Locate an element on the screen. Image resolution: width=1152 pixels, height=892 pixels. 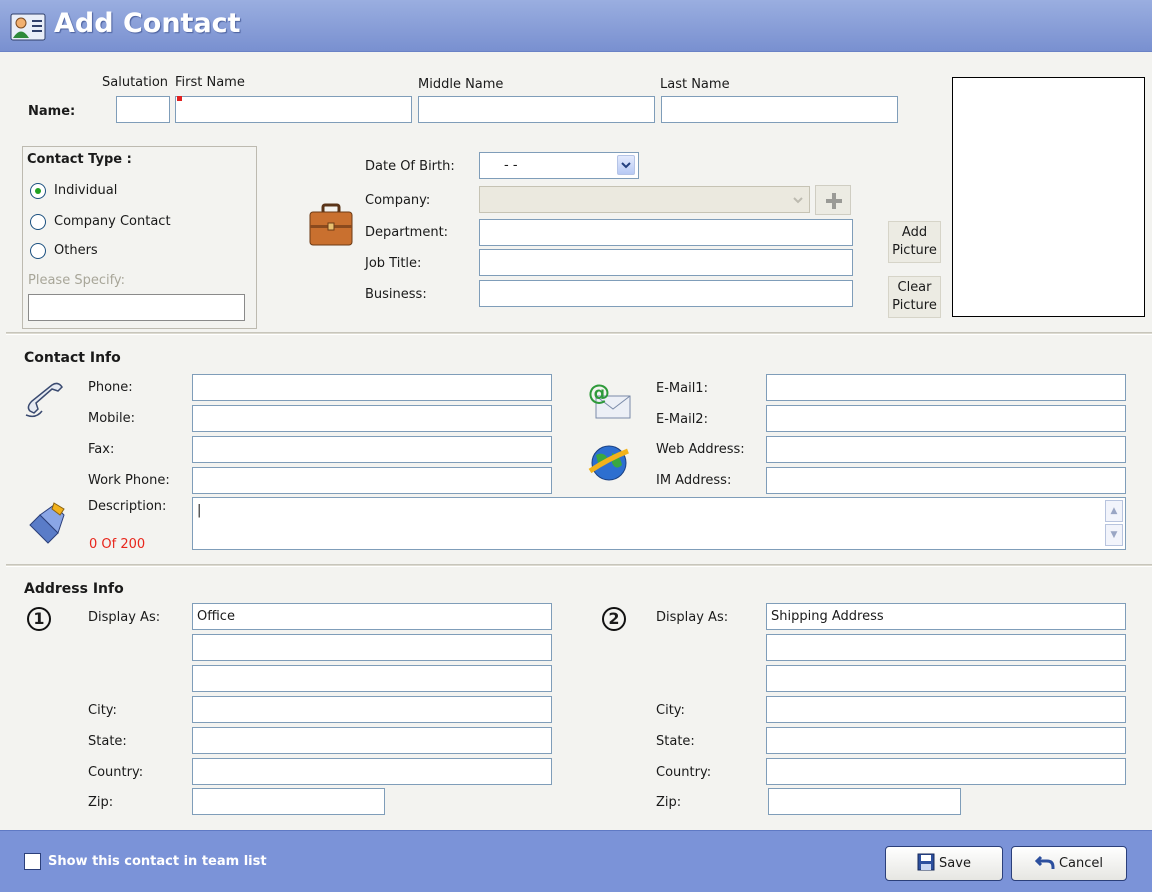
contact-card-icon is located at coordinates (28, 27).